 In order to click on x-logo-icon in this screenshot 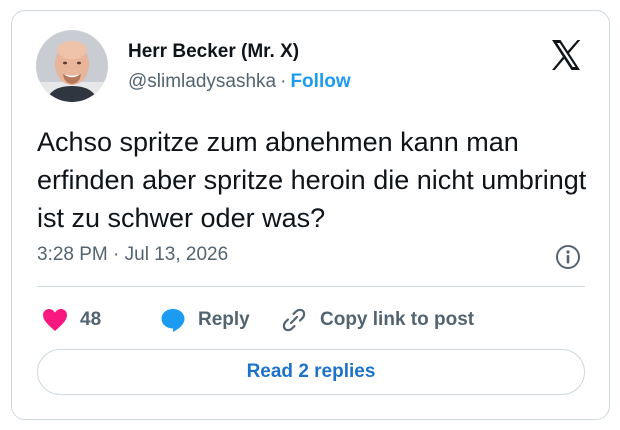, I will do `click(566, 55)`.